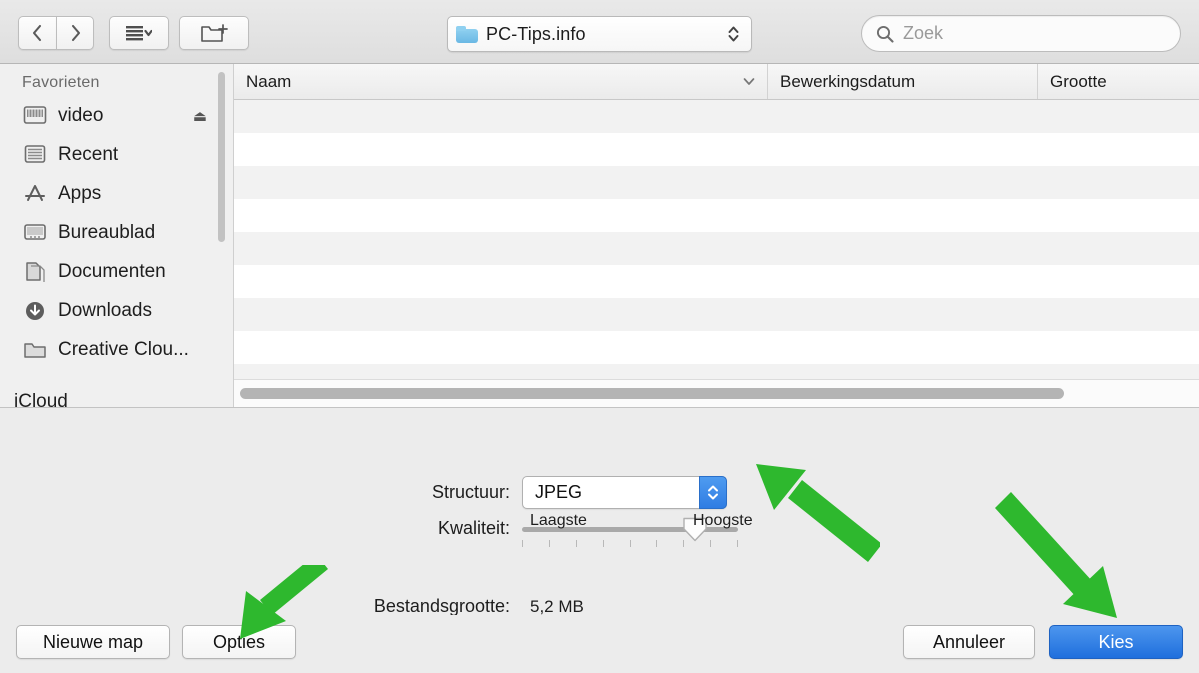 The image size is (1199, 673). I want to click on filesize-value: 5,2 MB, so click(557, 606).